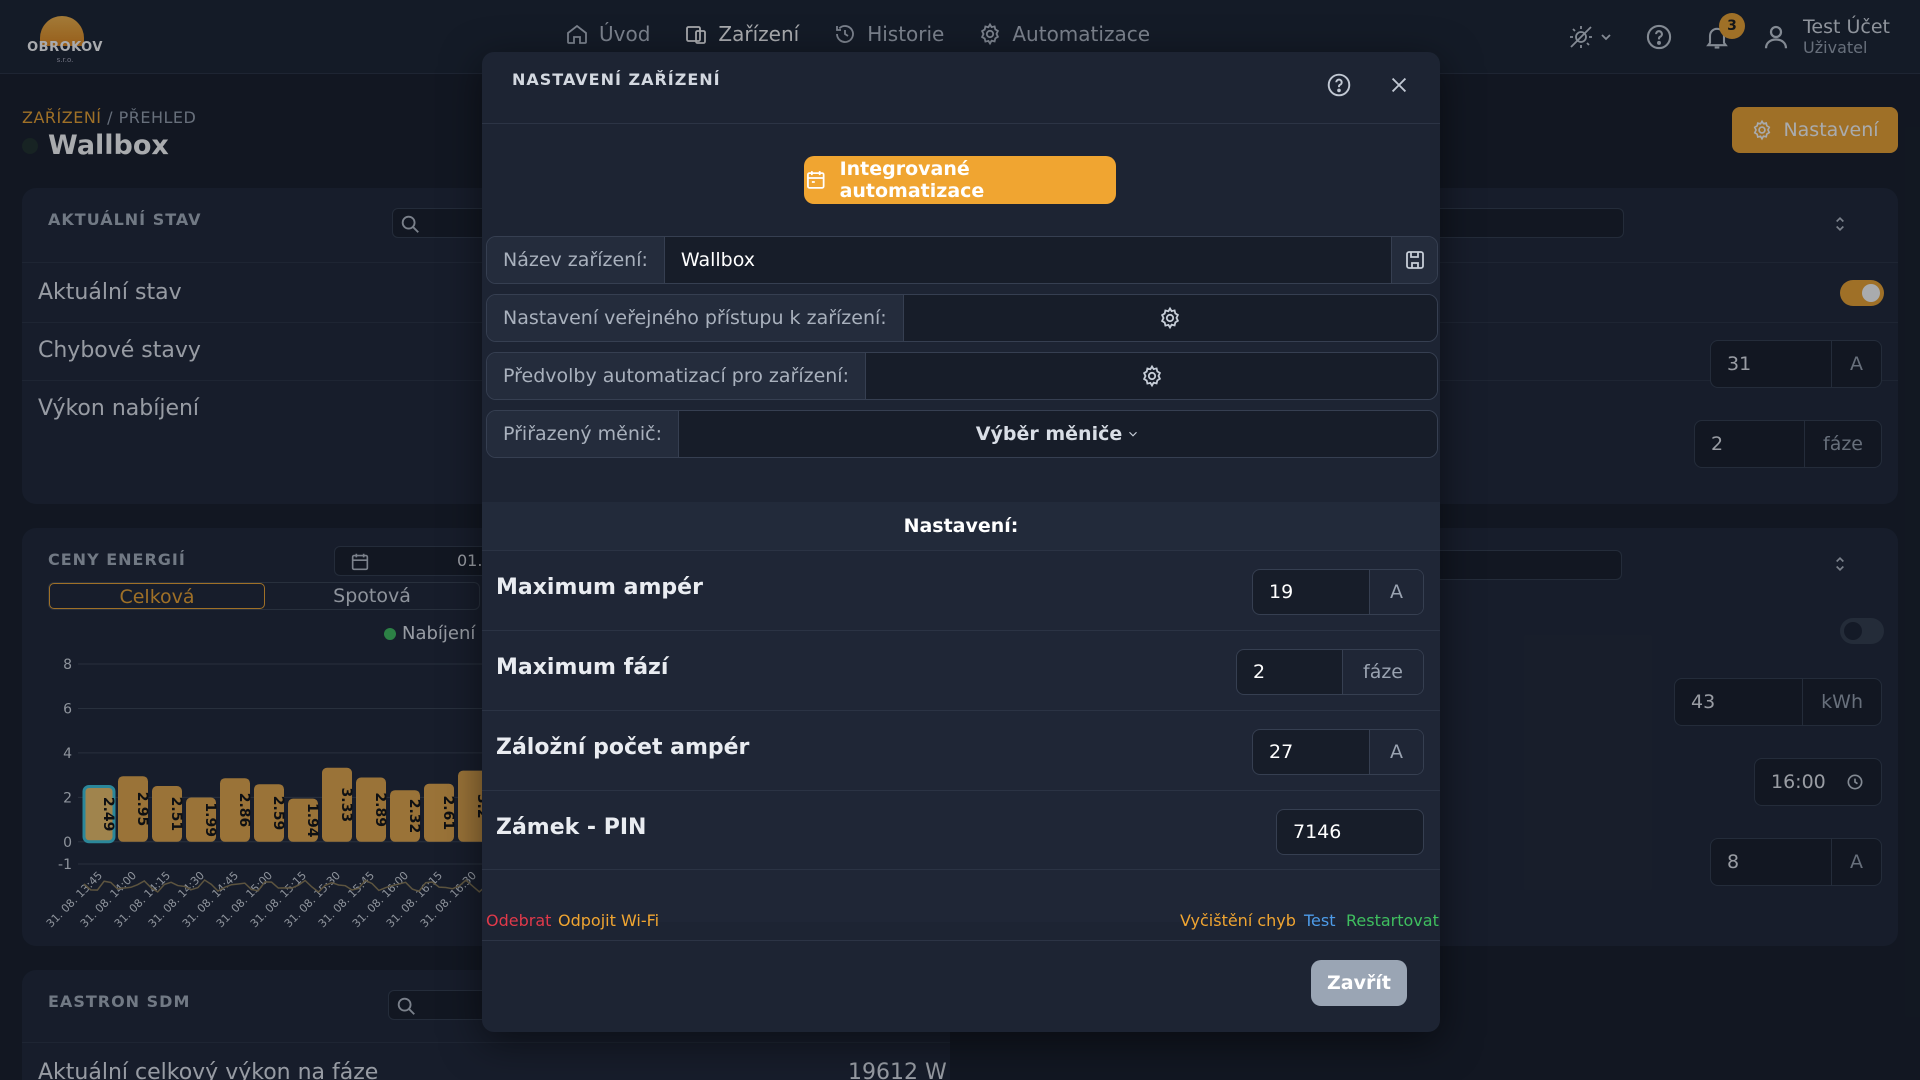 The width and height of the screenshot is (1920, 1080). Describe the element at coordinates (1392, 920) in the screenshot. I see `restart-link: Restartovat` at that location.